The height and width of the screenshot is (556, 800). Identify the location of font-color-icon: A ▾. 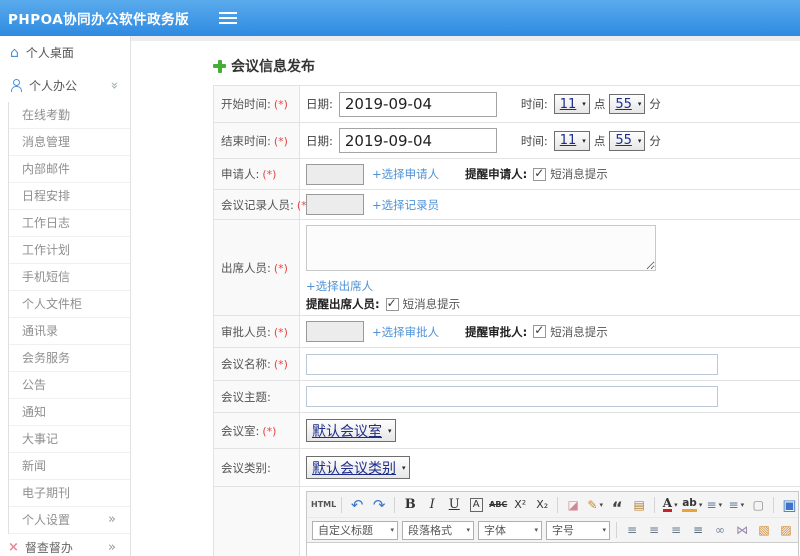
(670, 505).